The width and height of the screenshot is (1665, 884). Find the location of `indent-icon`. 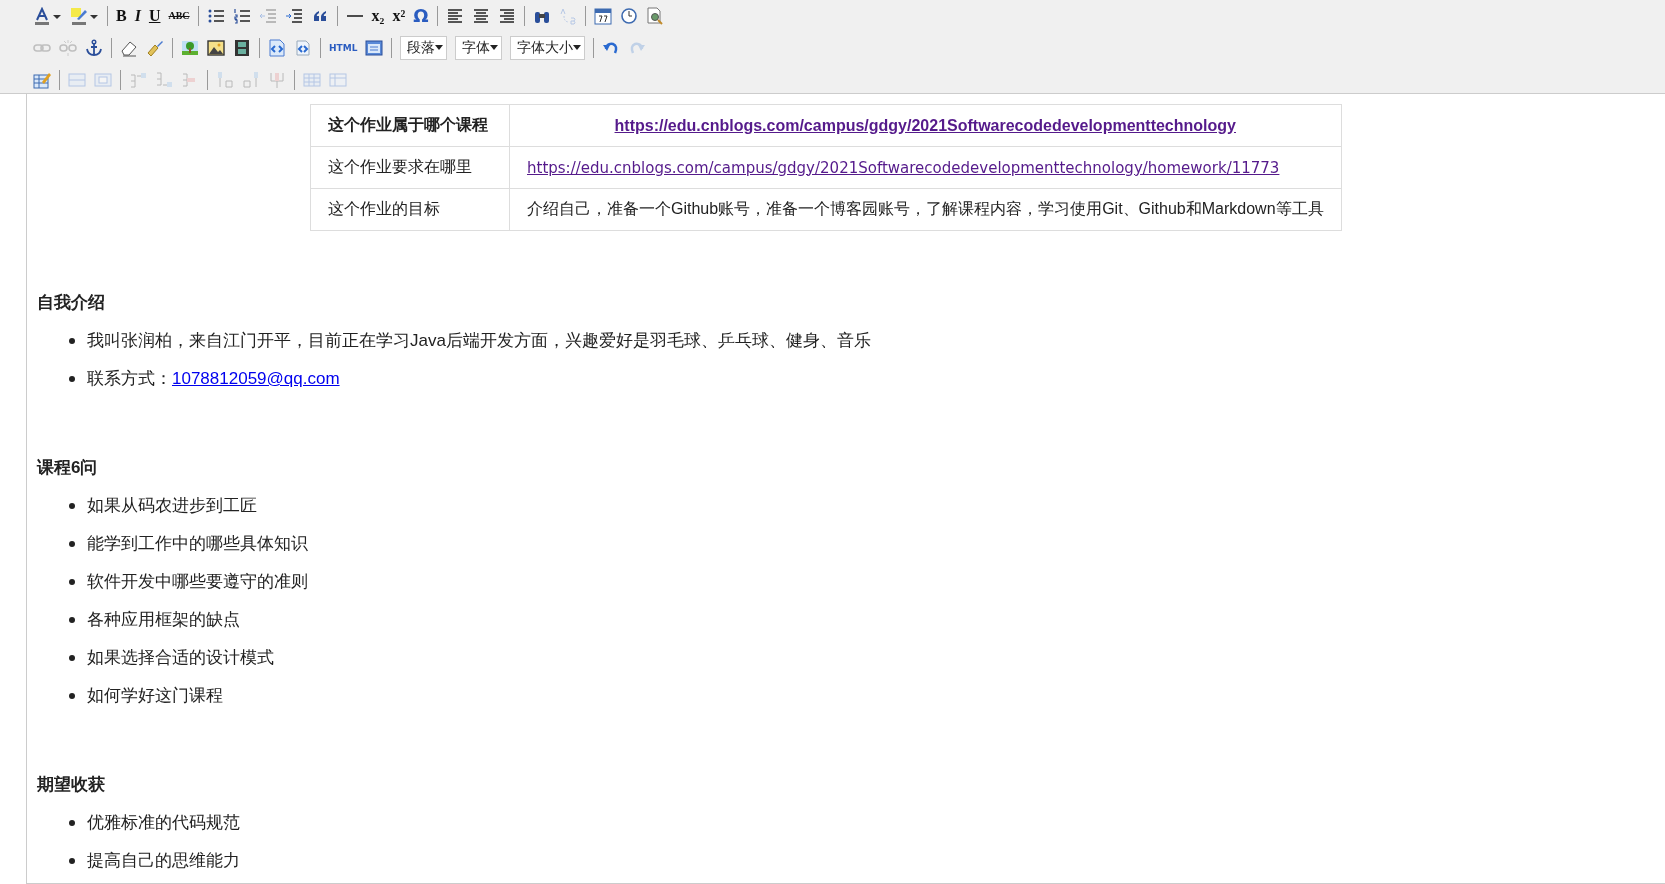

indent-icon is located at coordinates (293, 15).